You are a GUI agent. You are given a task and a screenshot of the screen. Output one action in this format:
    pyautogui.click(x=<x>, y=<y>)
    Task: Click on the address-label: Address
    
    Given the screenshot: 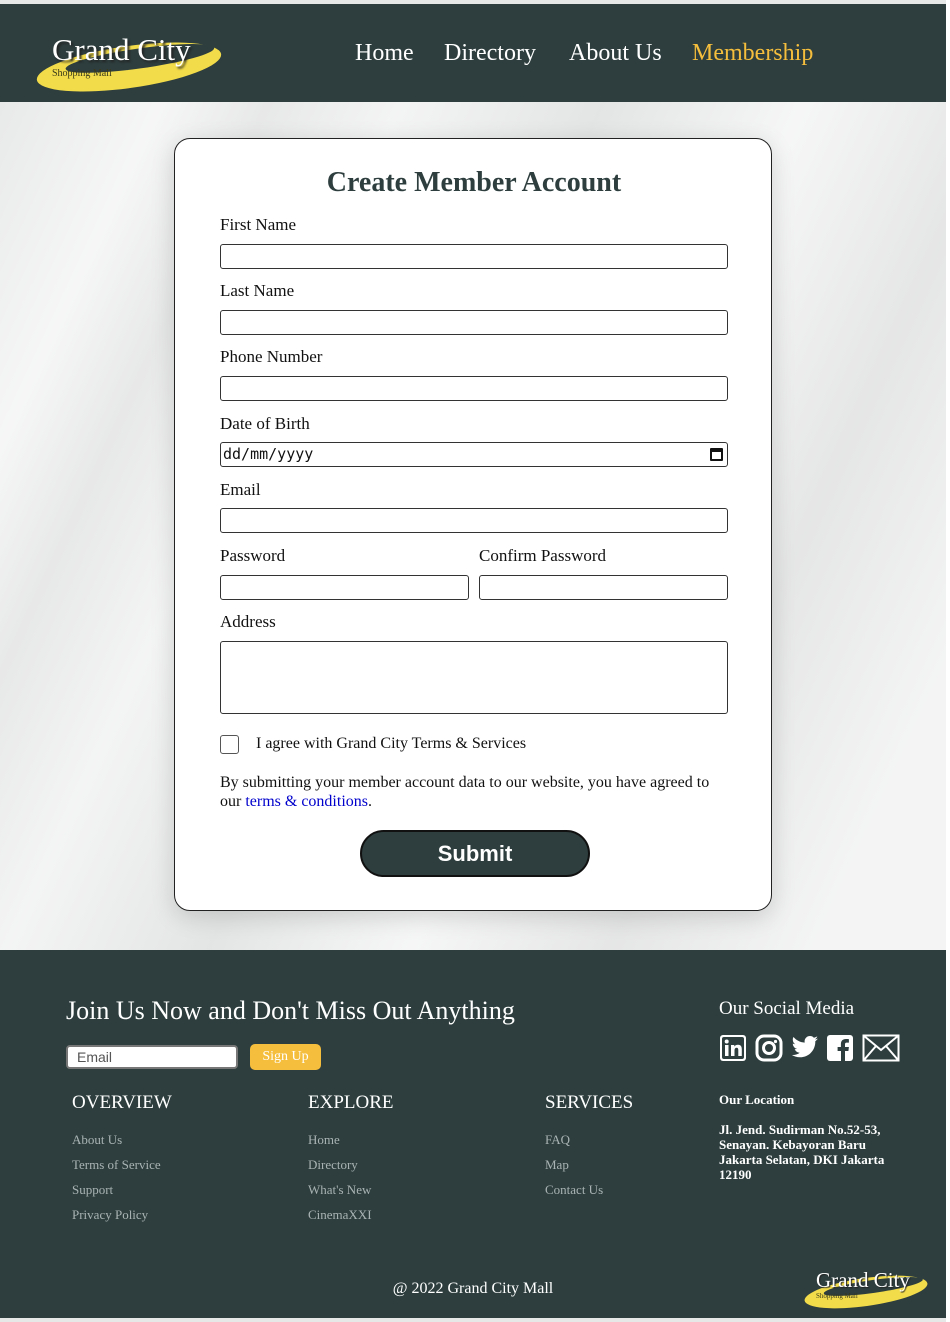 What is the action you would take?
    pyautogui.click(x=248, y=621)
    